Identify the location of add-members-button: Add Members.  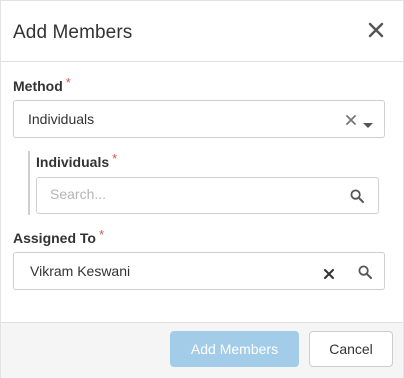
(234, 349).